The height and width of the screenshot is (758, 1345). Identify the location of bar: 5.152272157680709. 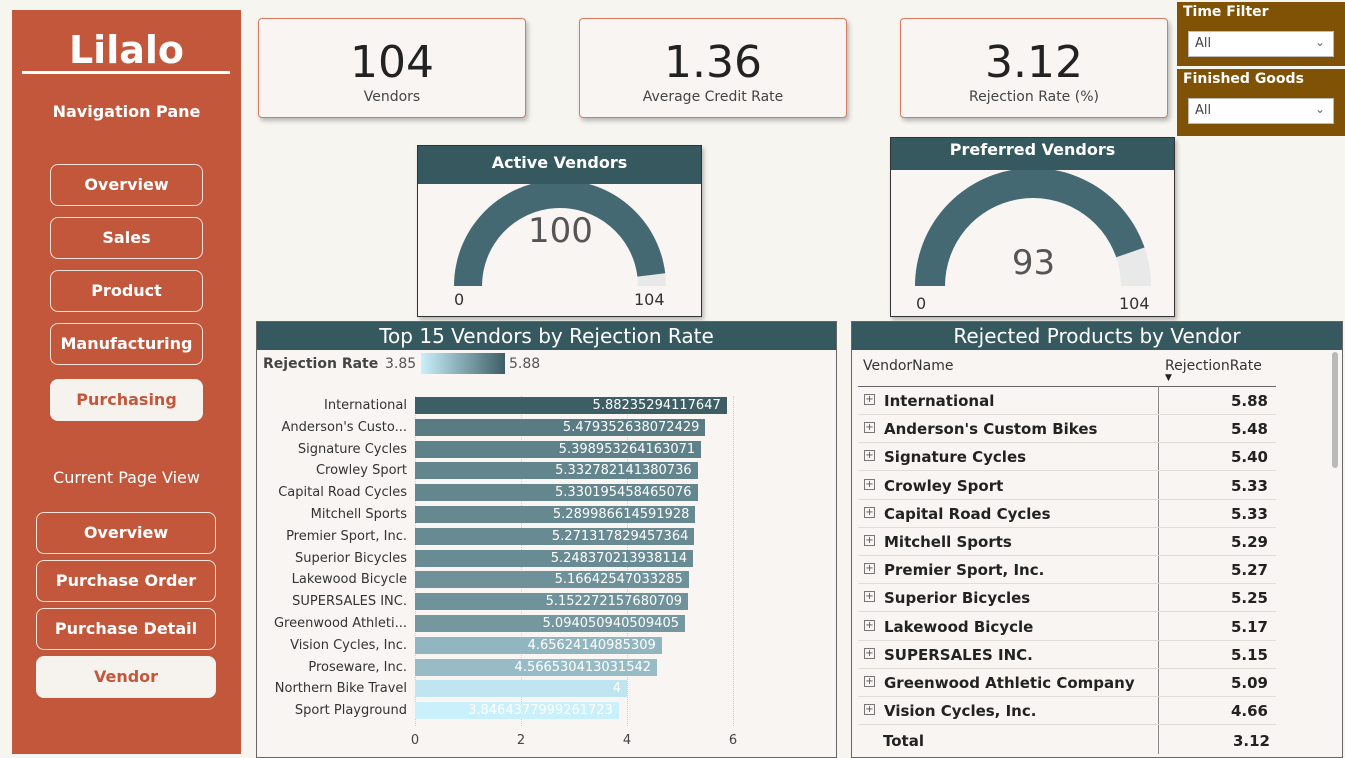
(552, 602).